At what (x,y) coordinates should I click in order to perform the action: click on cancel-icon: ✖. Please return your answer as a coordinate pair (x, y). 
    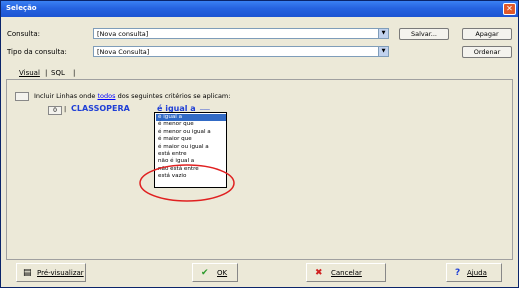
    Looking at the image, I should click on (319, 273).